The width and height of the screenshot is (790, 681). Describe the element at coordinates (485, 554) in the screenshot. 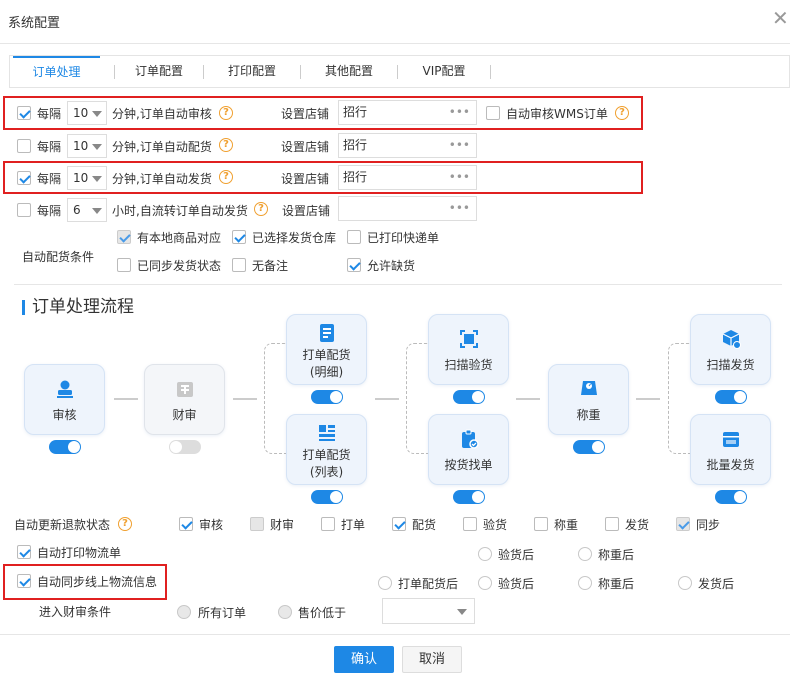

I see `print-after-check-radio` at that location.